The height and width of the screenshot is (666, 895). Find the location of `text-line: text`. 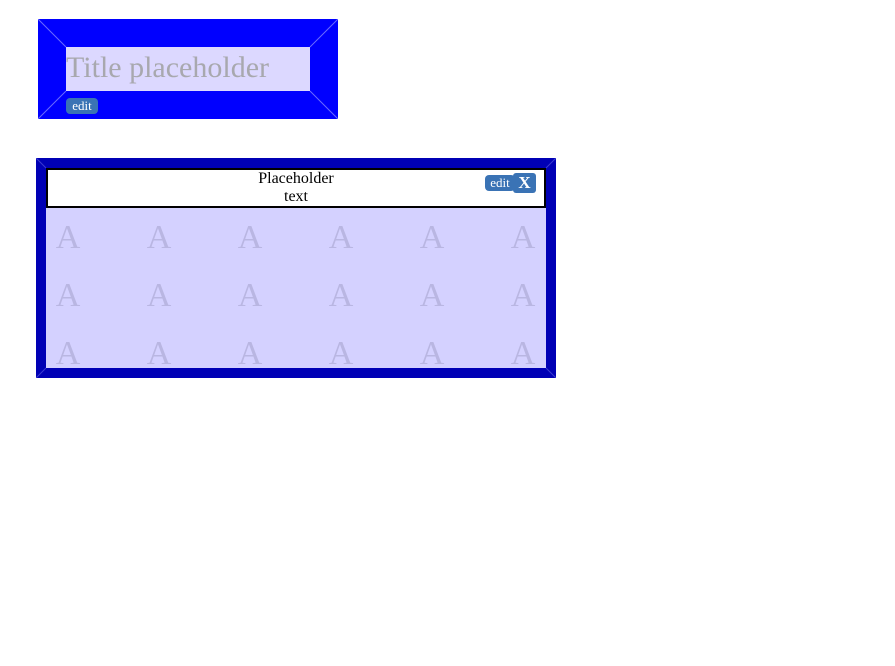

text-line: text is located at coordinates (296, 196).